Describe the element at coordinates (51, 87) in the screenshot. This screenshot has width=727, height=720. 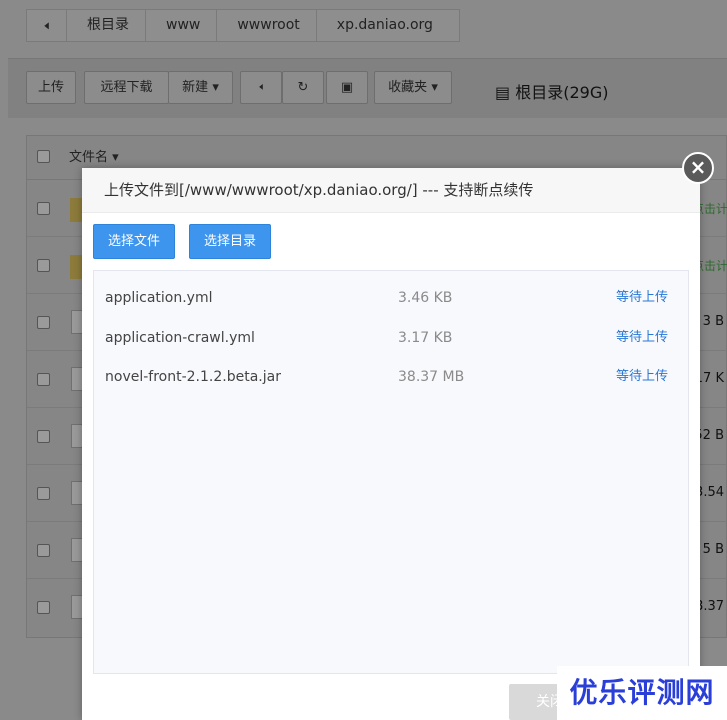
I see `upload-button: 上传` at that location.